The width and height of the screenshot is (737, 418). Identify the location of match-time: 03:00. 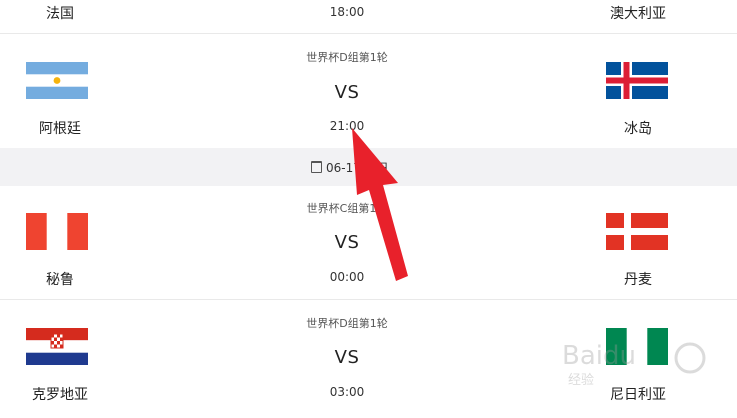
(347, 392).